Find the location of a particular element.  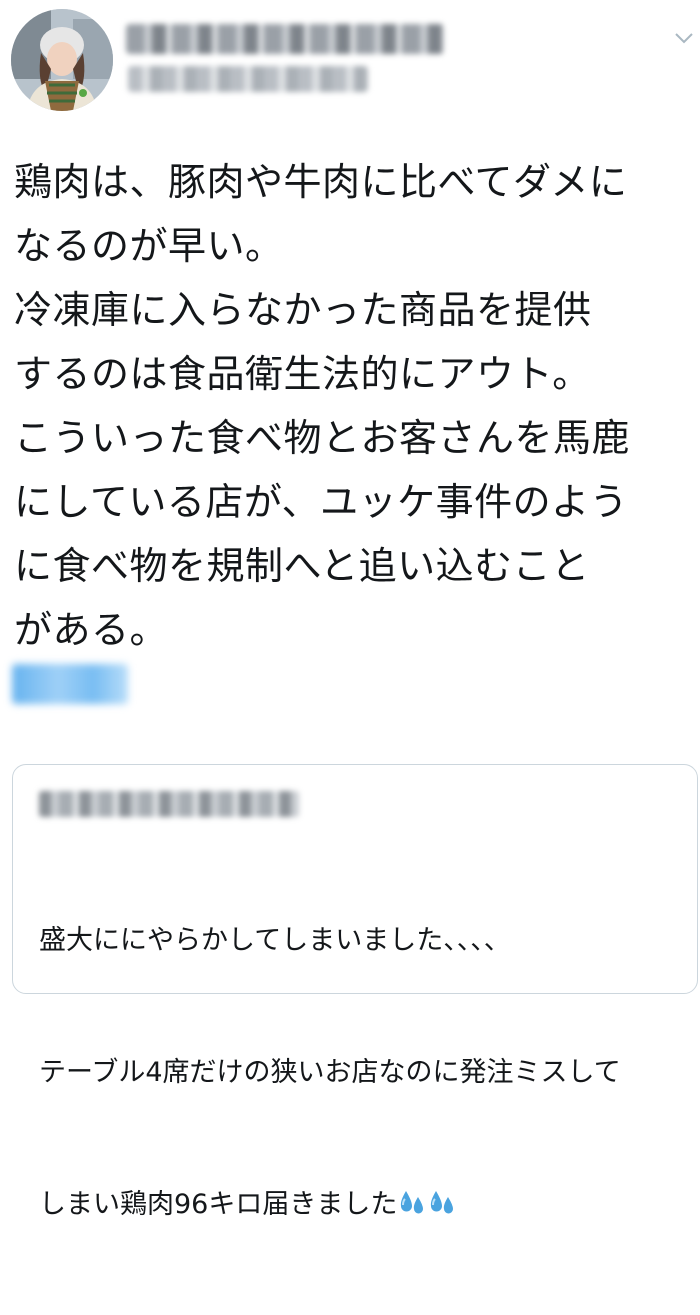

avatar is located at coordinates (62, 60).